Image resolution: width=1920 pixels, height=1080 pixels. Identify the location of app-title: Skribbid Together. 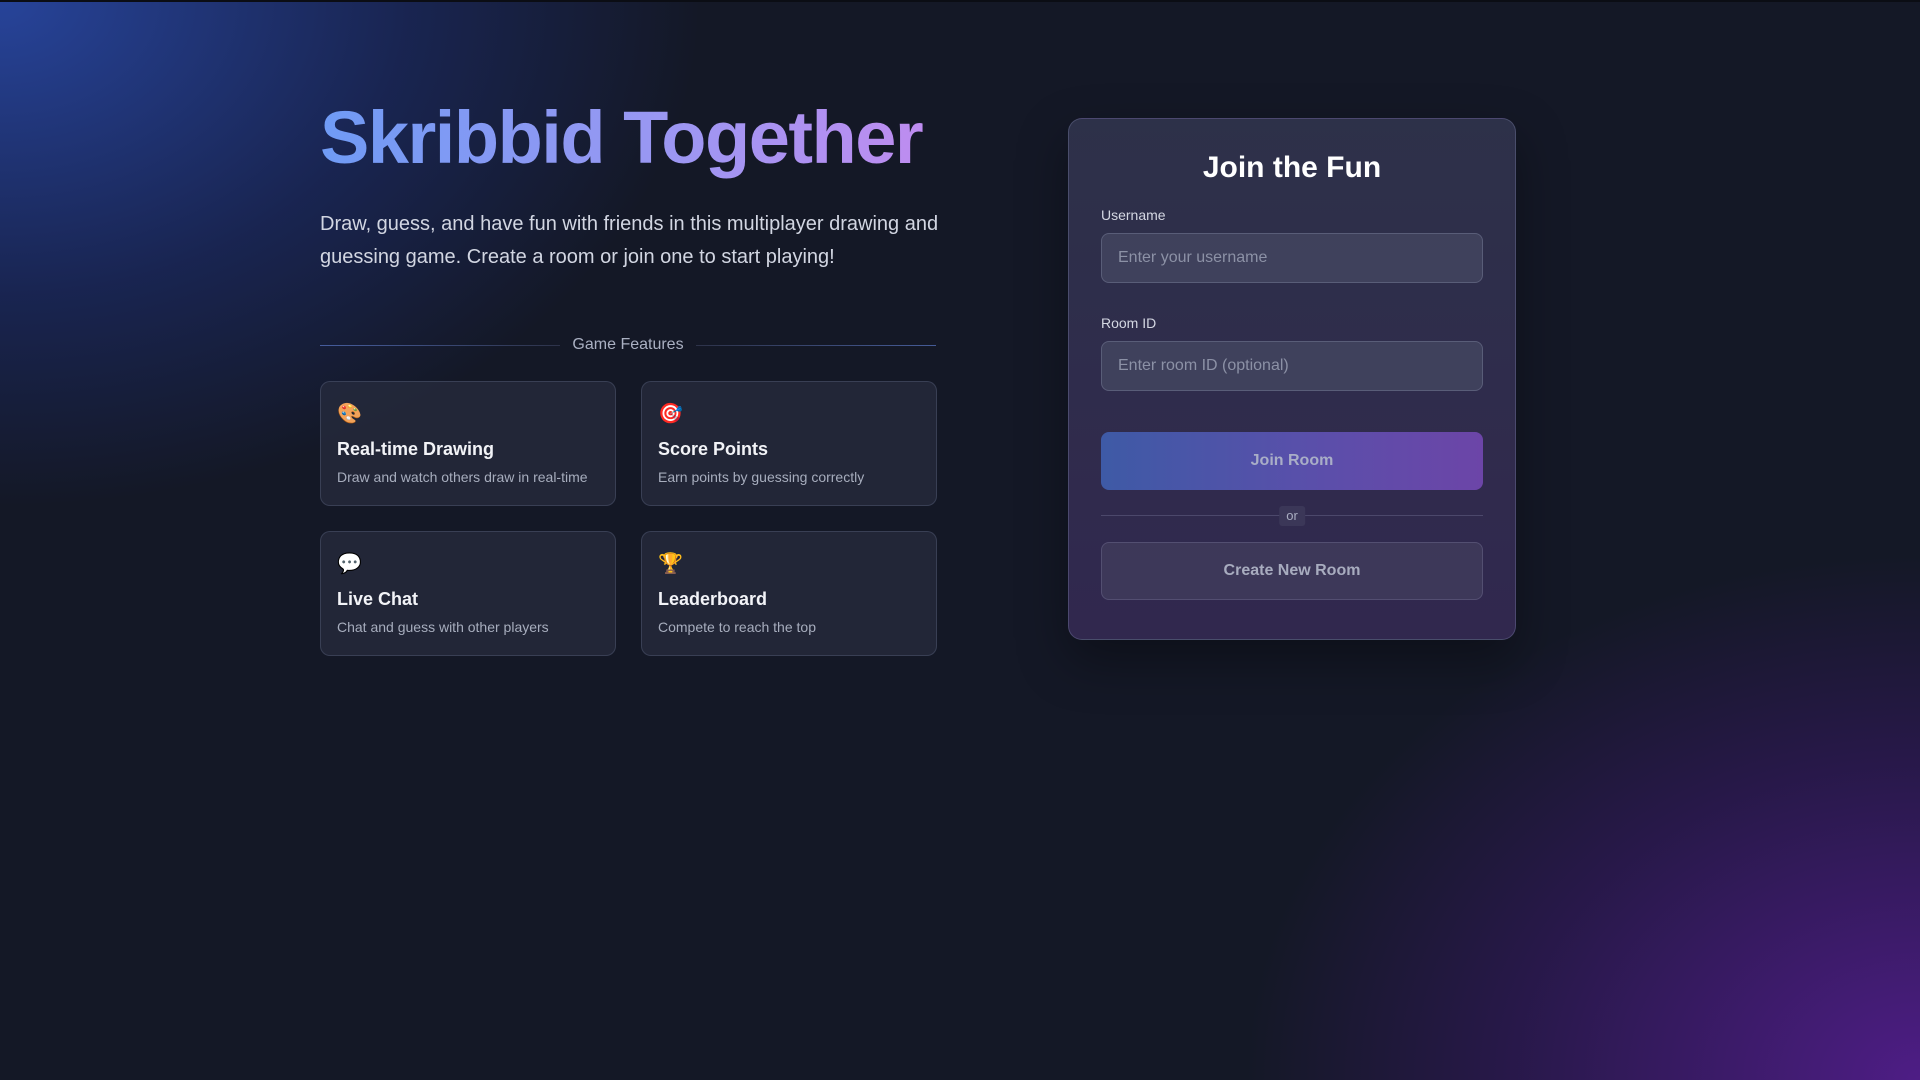
(628, 138).